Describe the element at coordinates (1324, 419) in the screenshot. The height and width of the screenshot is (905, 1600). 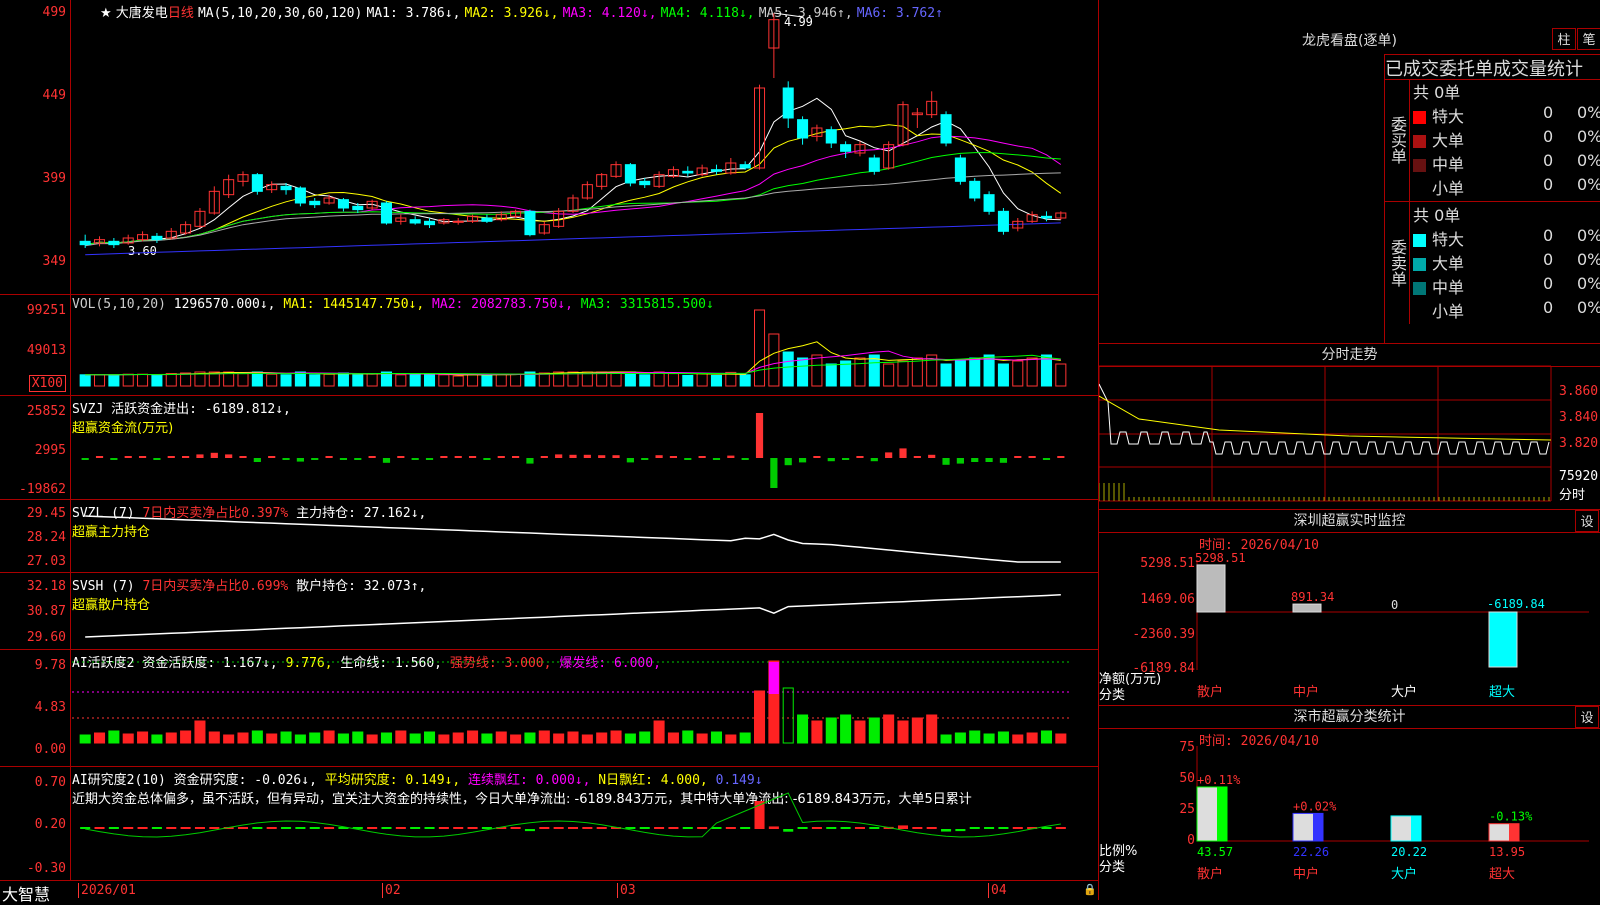
I see `intraday-price-line` at that location.